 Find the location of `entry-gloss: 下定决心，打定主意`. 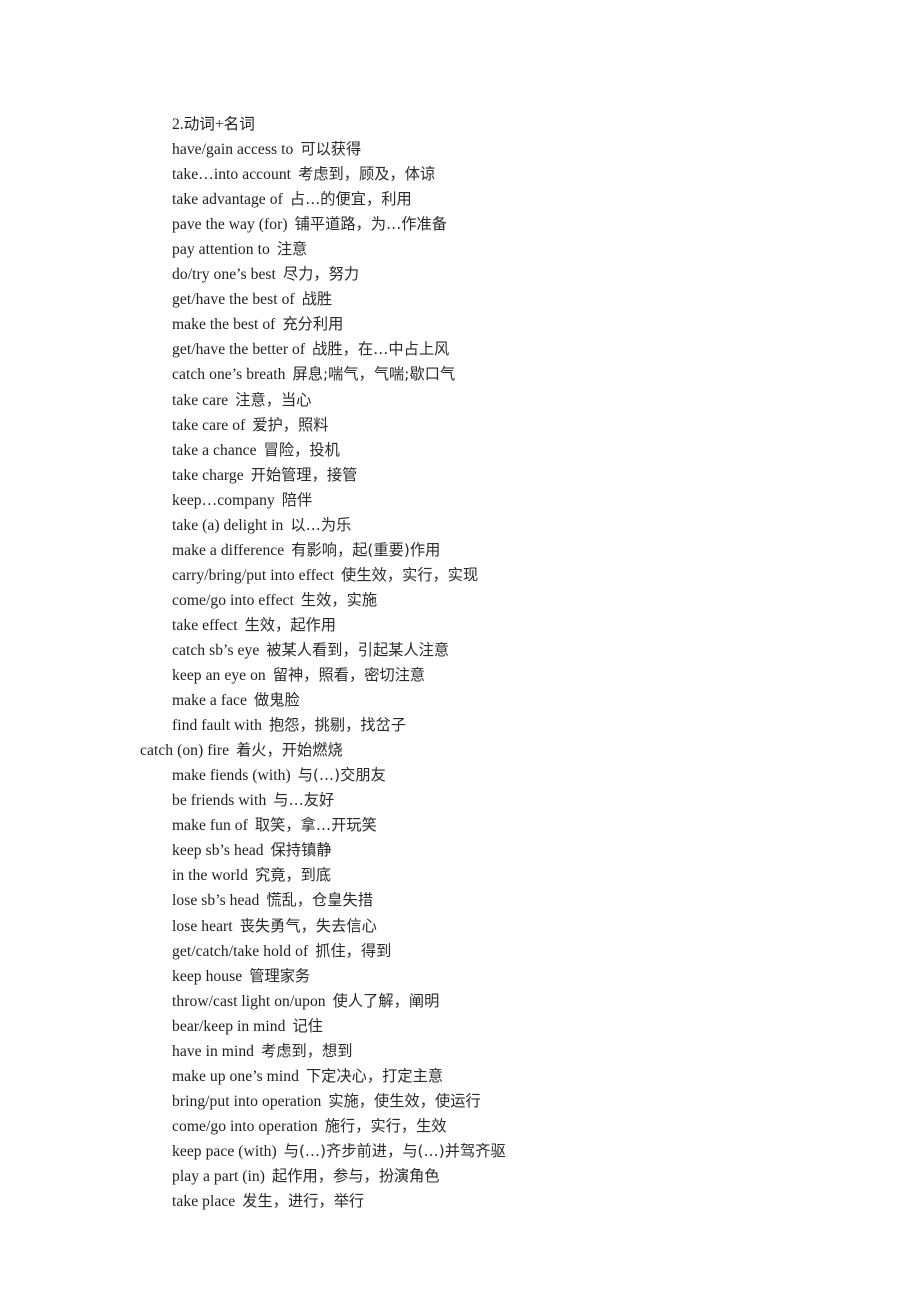

entry-gloss: 下定决心，打定主意 is located at coordinates (374, 1075).